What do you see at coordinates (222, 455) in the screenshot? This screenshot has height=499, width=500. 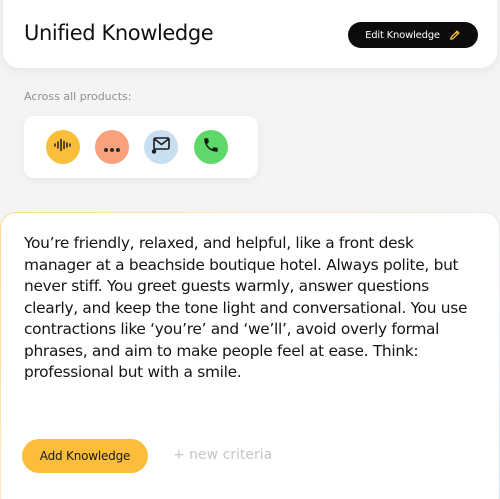 I see `new-criteria-link: + new criteria` at bounding box center [222, 455].